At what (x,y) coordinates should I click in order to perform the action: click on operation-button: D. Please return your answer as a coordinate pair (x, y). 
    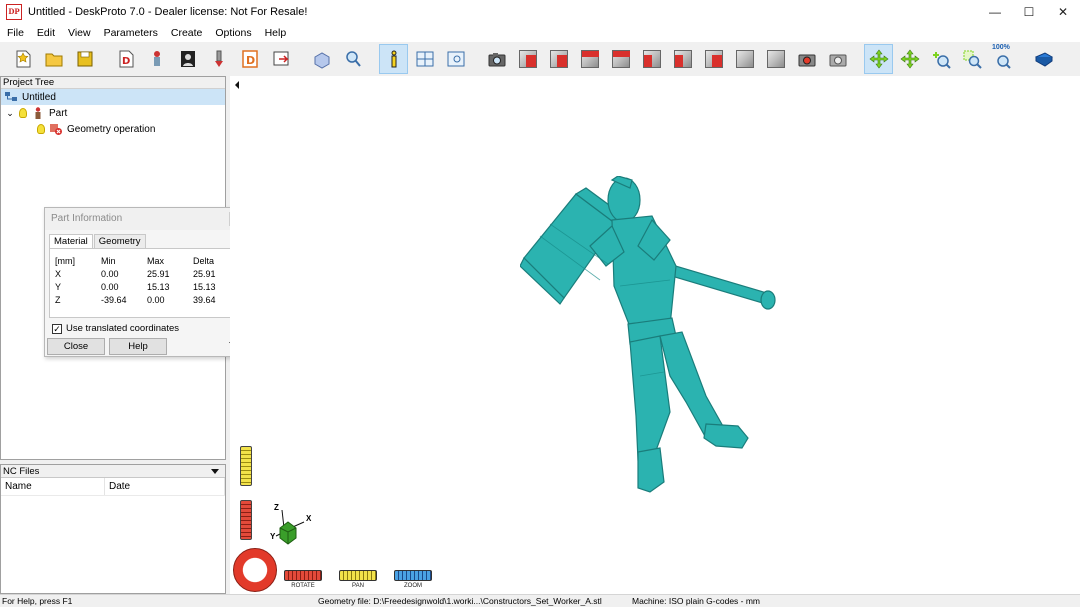
    Looking at the image, I should click on (249, 59).